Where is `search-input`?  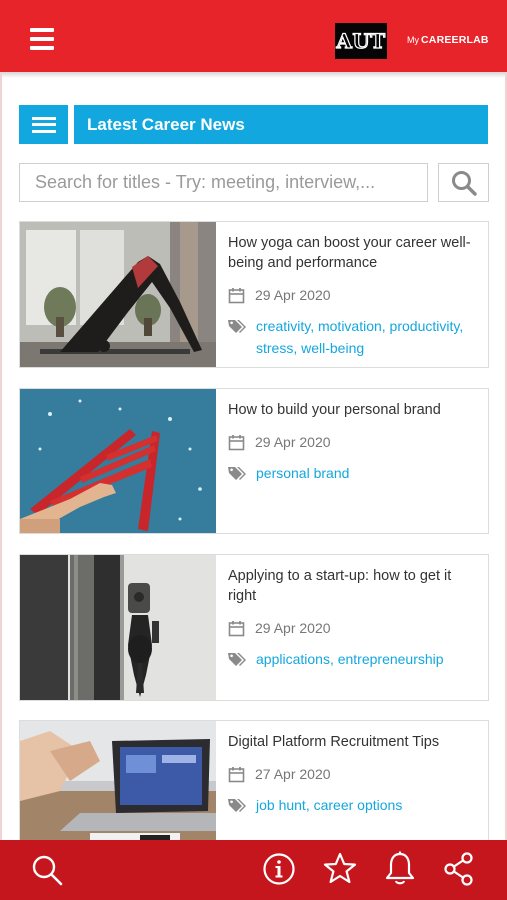
search-input is located at coordinates (223, 182).